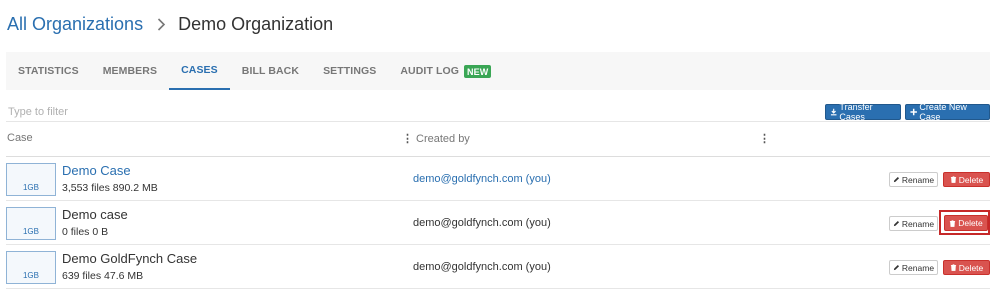 The height and width of the screenshot is (290, 1000). I want to click on case-name-link: Demo Case, so click(96, 170).